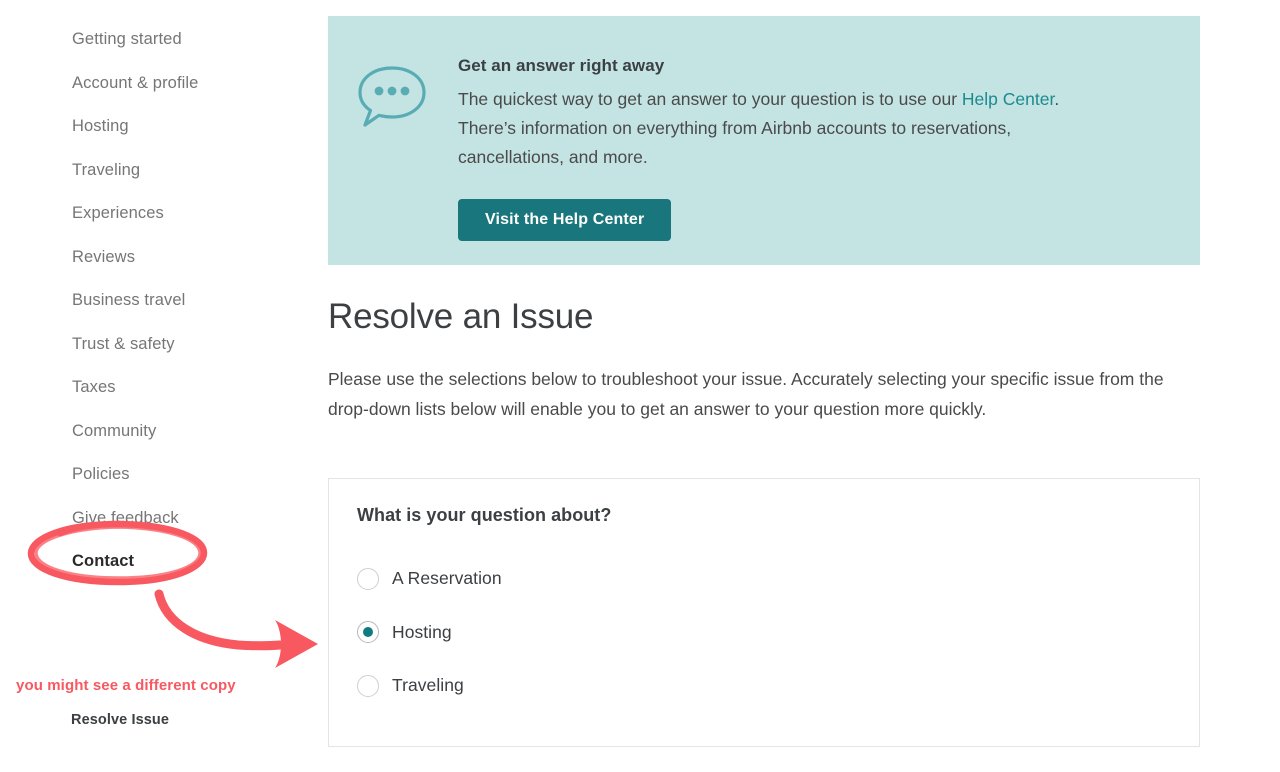 Image resolution: width=1280 pixels, height=772 pixels. Describe the element at coordinates (164, 171) in the screenshot. I see `sidebar-item-traveling: Traveling` at that location.